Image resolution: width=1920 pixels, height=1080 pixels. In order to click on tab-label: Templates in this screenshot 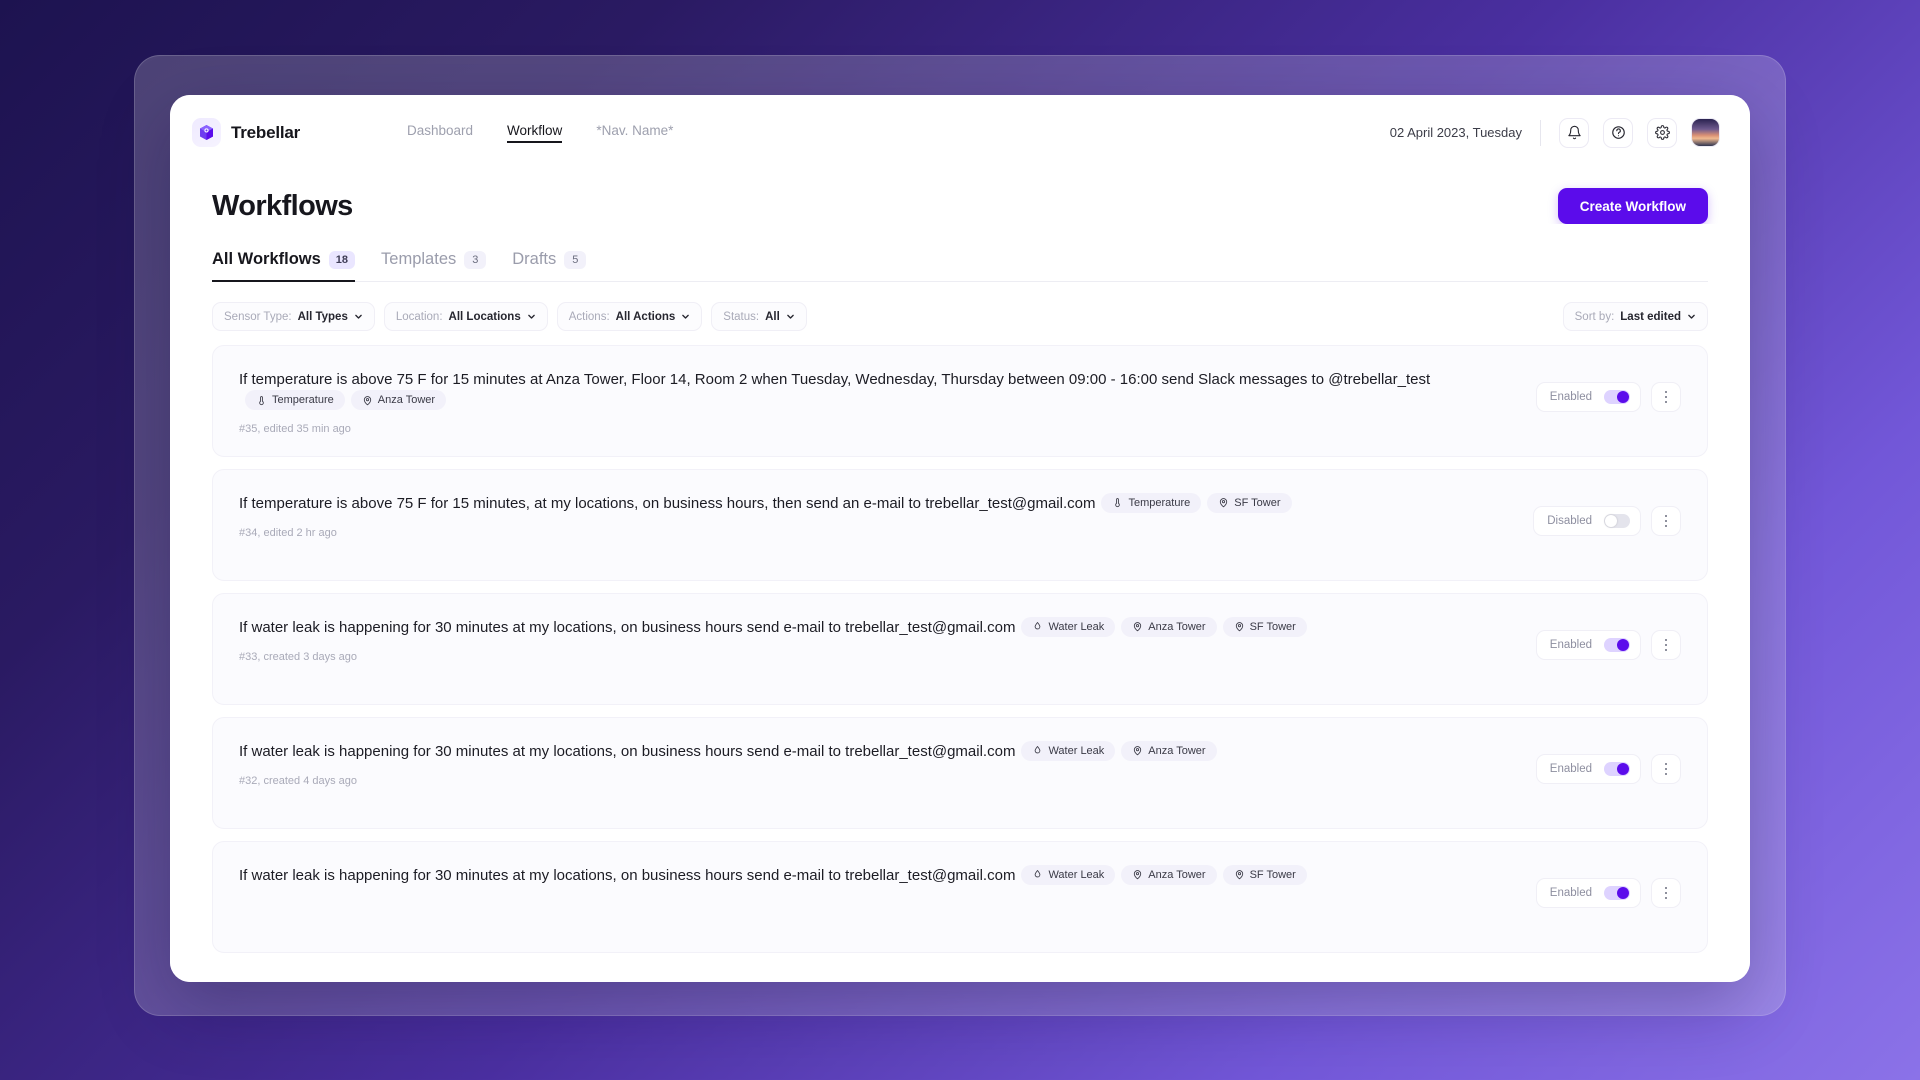, I will do `click(419, 259)`.